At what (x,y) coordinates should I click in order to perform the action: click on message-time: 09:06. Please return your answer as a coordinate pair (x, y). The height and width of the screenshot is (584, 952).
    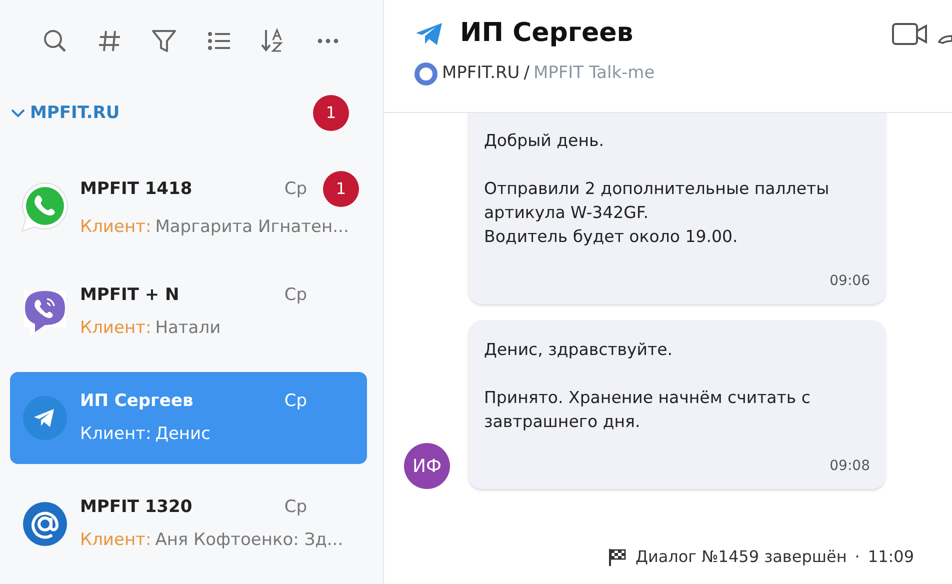
    Looking at the image, I should click on (849, 281).